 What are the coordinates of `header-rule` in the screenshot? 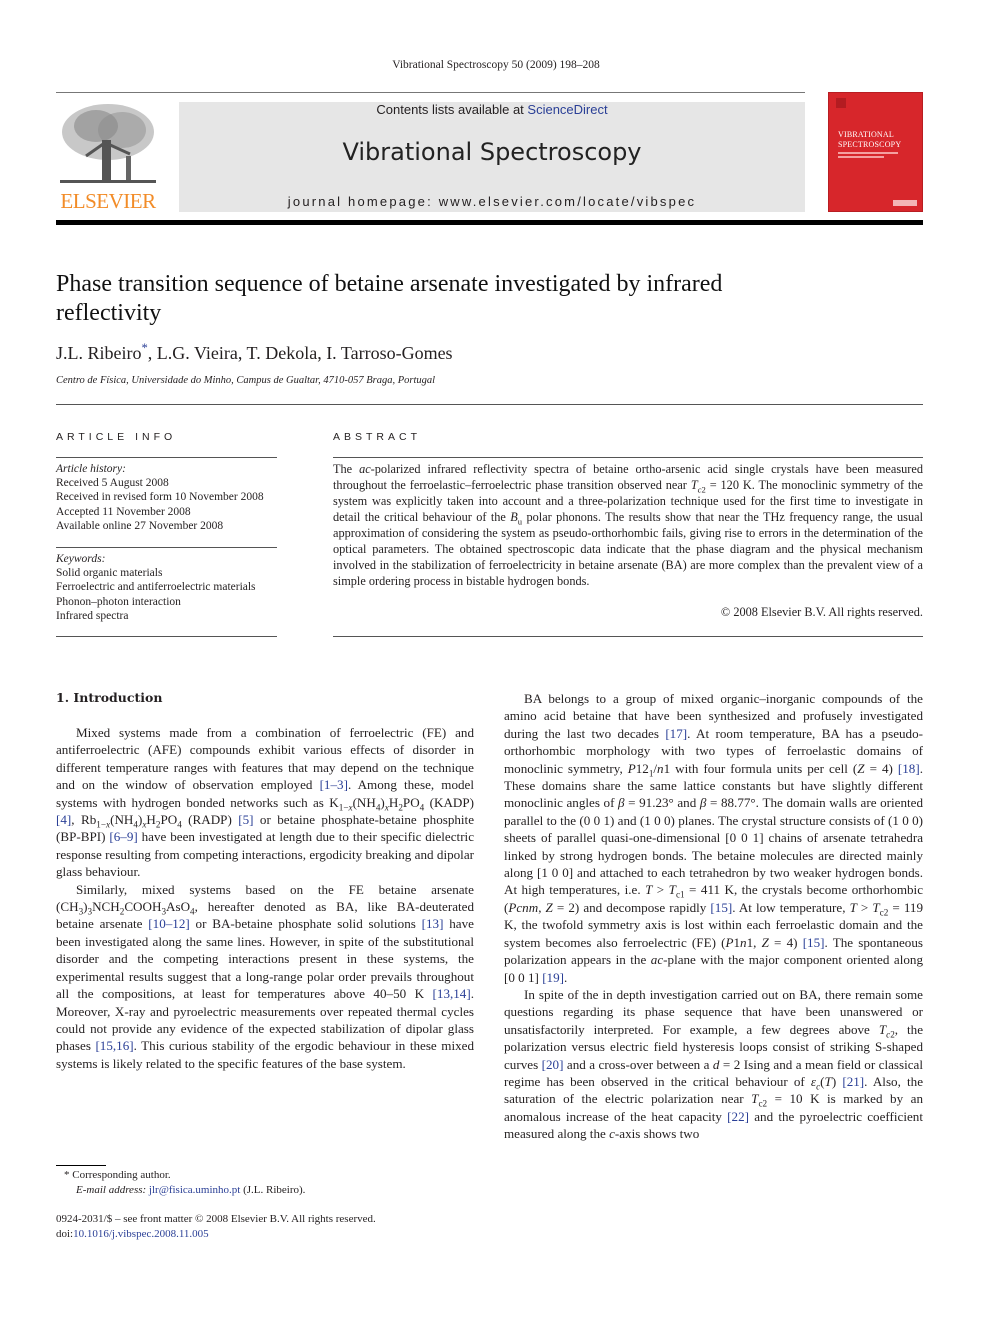 It's located at (430, 92).